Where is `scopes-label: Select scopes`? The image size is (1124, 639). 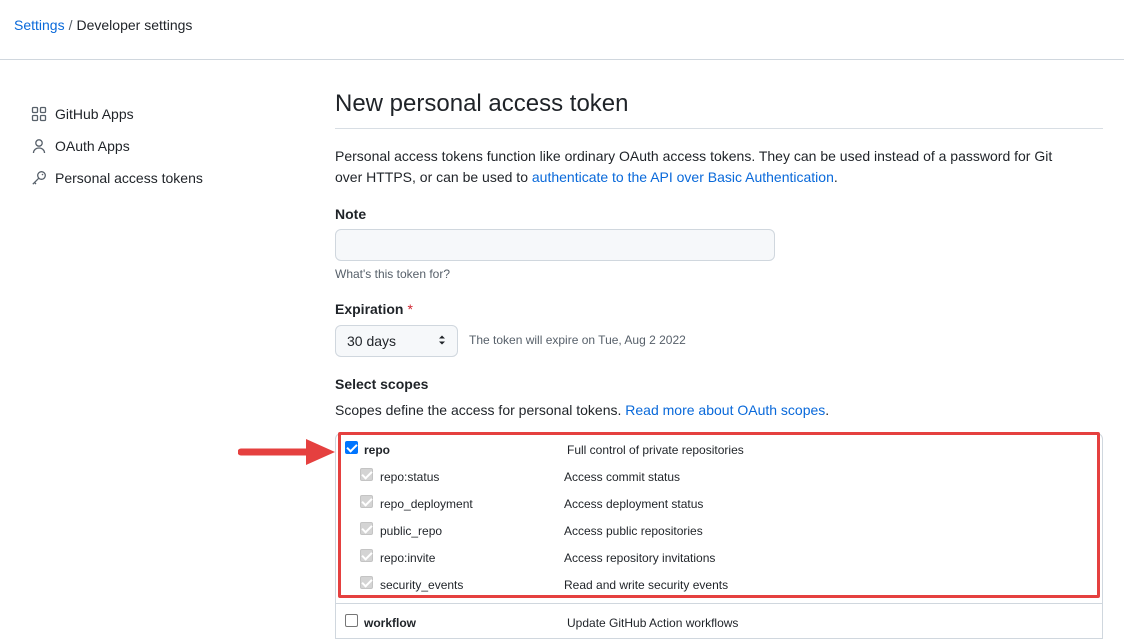 scopes-label: Select scopes is located at coordinates (382, 384).